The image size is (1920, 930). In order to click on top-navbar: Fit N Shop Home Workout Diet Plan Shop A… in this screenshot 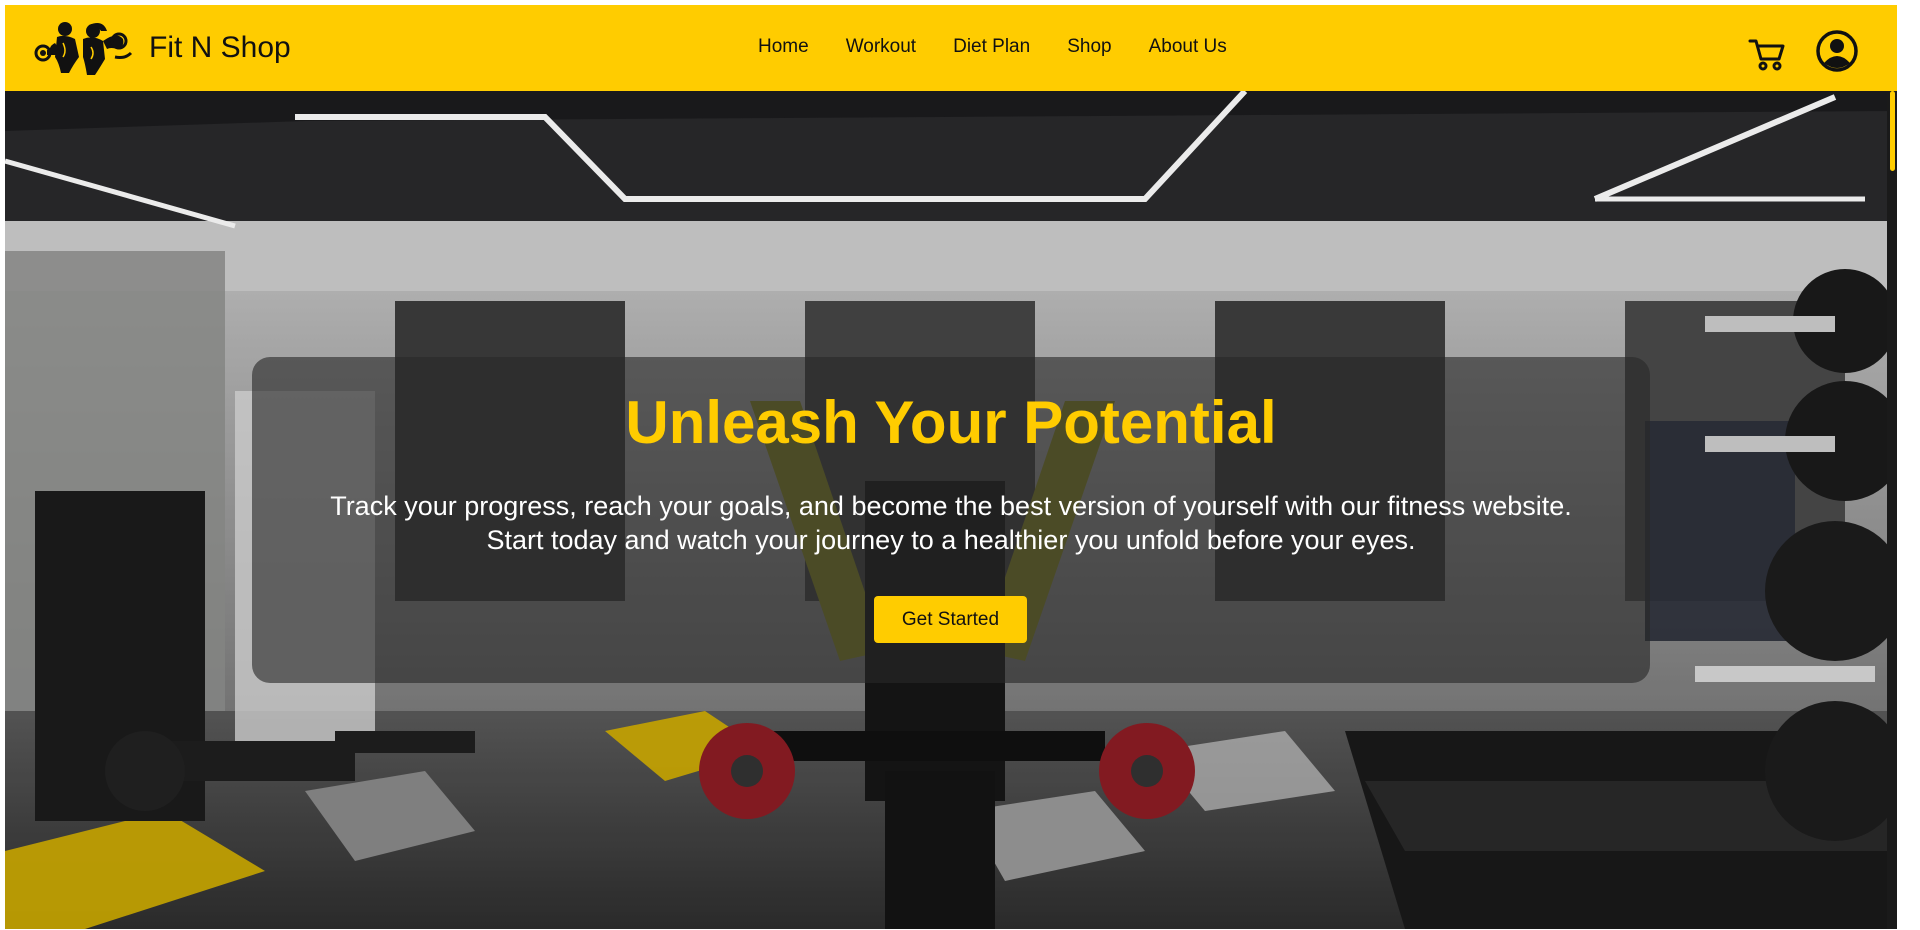, I will do `click(951, 48)`.